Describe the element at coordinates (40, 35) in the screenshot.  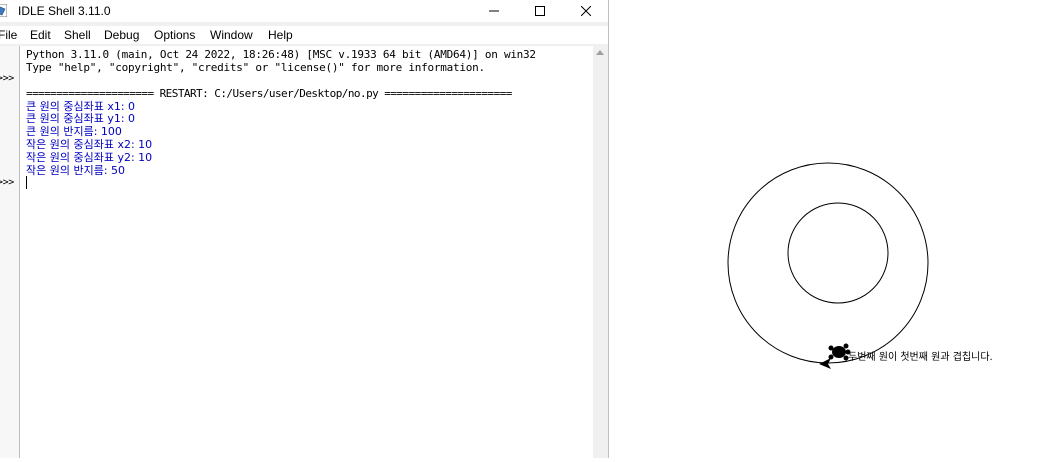
I see `menu-edit: Edit` at that location.